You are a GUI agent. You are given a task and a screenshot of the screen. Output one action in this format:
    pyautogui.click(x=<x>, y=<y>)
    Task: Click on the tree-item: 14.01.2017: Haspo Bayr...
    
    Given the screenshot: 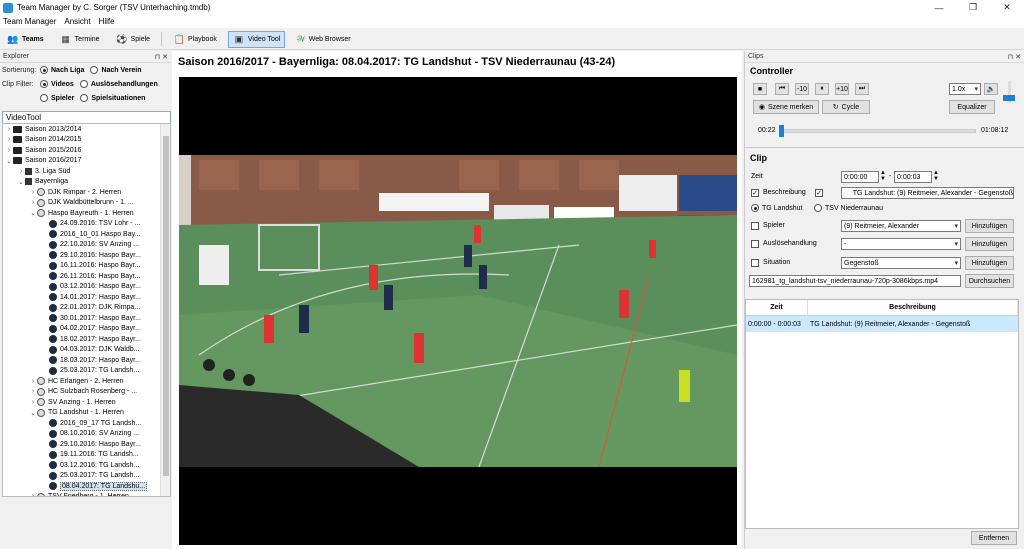 What is the action you would take?
    pyautogui.click(x=86, y=297)
    